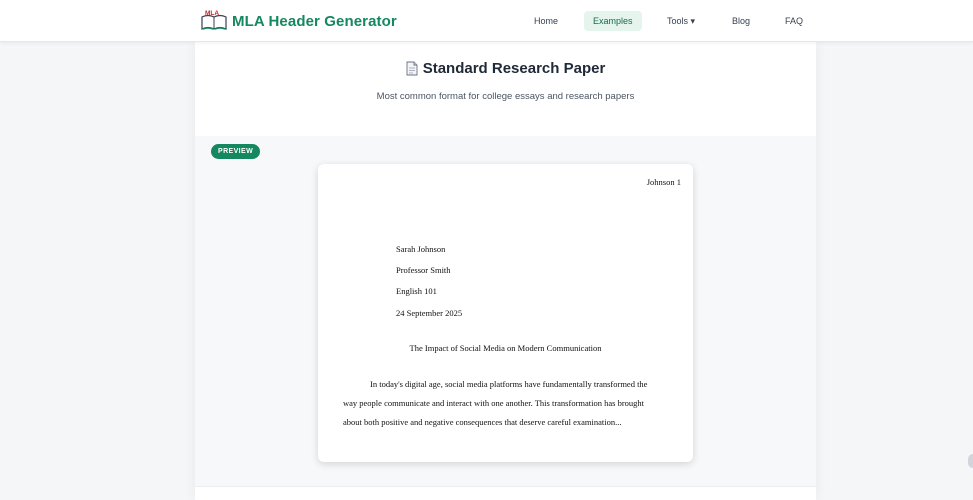 Image resolution: width=973 pixels, height=500 pixels. I want to click on example-title-text: Standard Research Paper, so click(514, 68).